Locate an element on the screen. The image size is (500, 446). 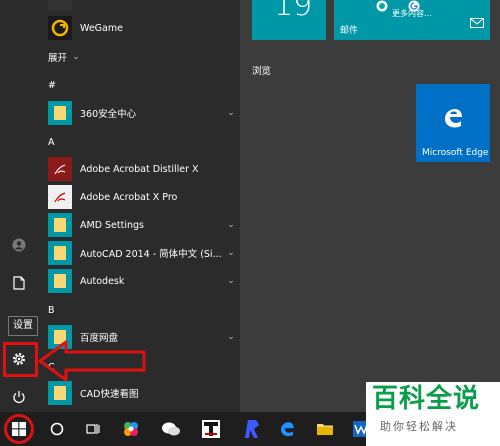
mail-label: 邮件 is located at coordinates (349, 31).